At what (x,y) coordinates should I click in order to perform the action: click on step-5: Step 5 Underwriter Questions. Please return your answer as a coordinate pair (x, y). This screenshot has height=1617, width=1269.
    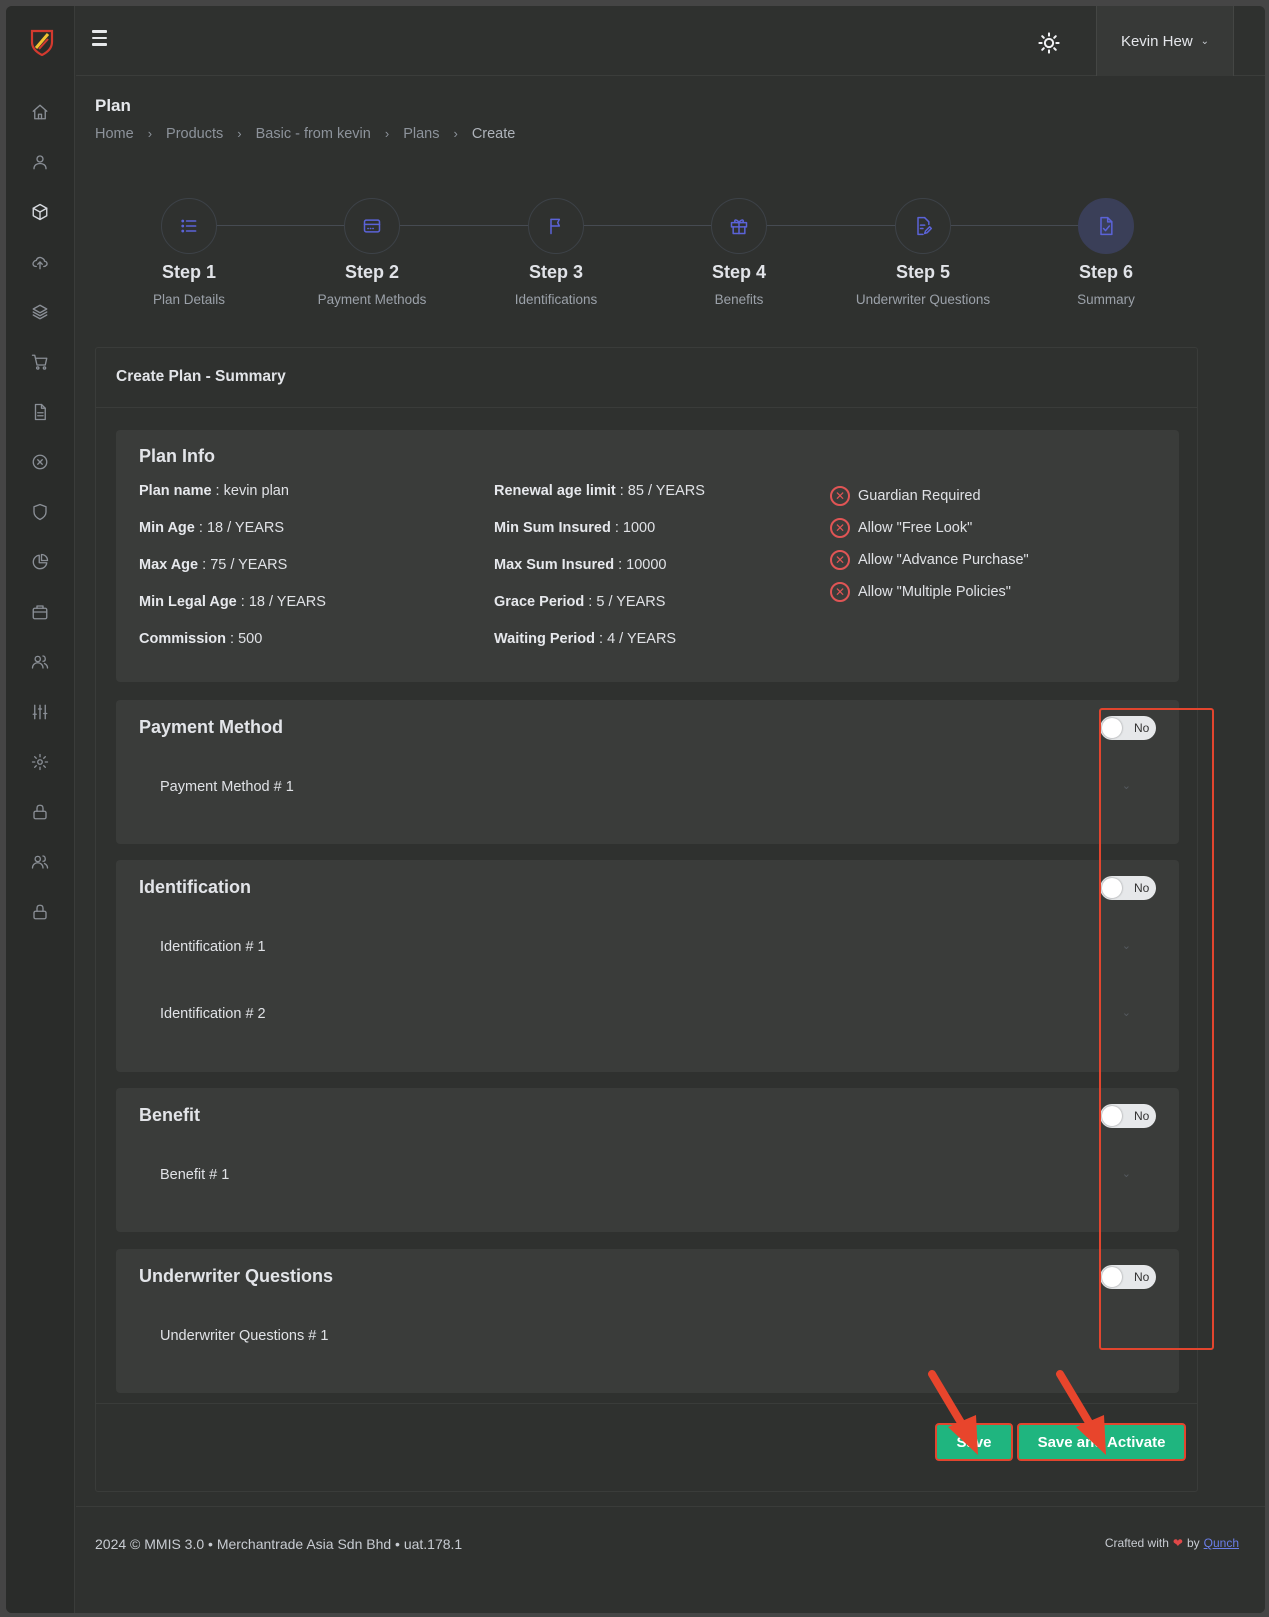
    Looking at the image, I should click on (923, 252).